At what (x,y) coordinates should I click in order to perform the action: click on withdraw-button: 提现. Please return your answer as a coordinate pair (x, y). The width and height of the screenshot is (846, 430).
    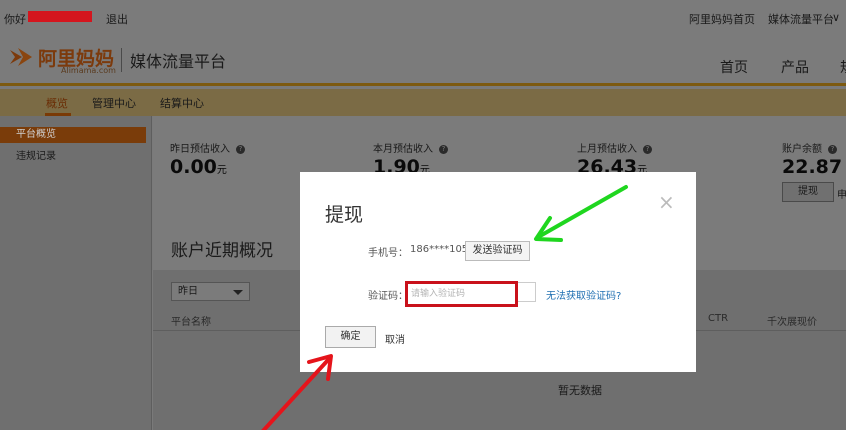
    Looking at the image, I should click on (808, 192).